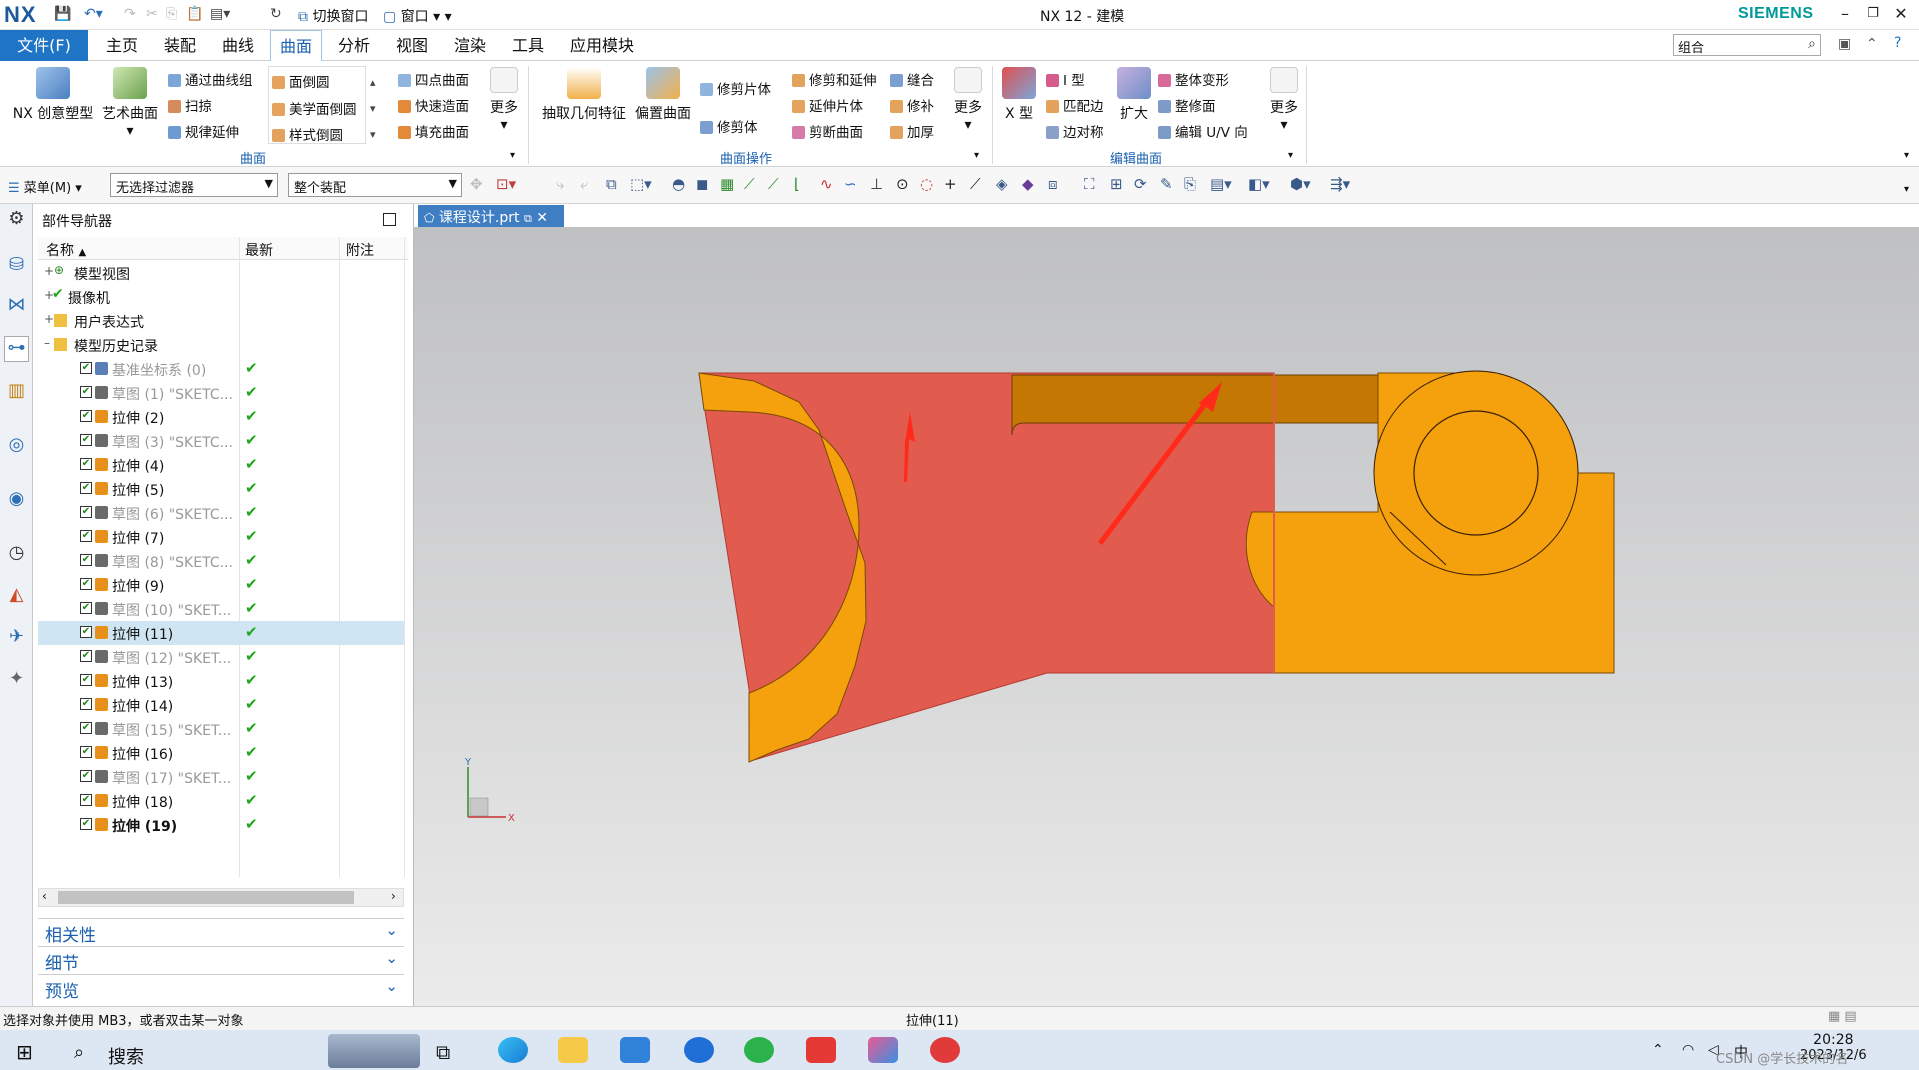 This screenshot has width=1919, height=1070. What do you see at coordinates (433, 131) in the screenshot?
I see `fill-surface-button: 填充曲面` at bounding box center [433, 131].